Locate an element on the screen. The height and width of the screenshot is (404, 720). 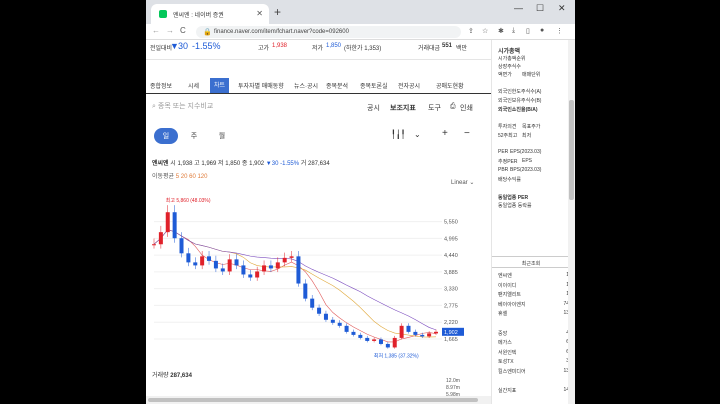
recent-item-name: 실간지표 is located at coordinates (507, 390).